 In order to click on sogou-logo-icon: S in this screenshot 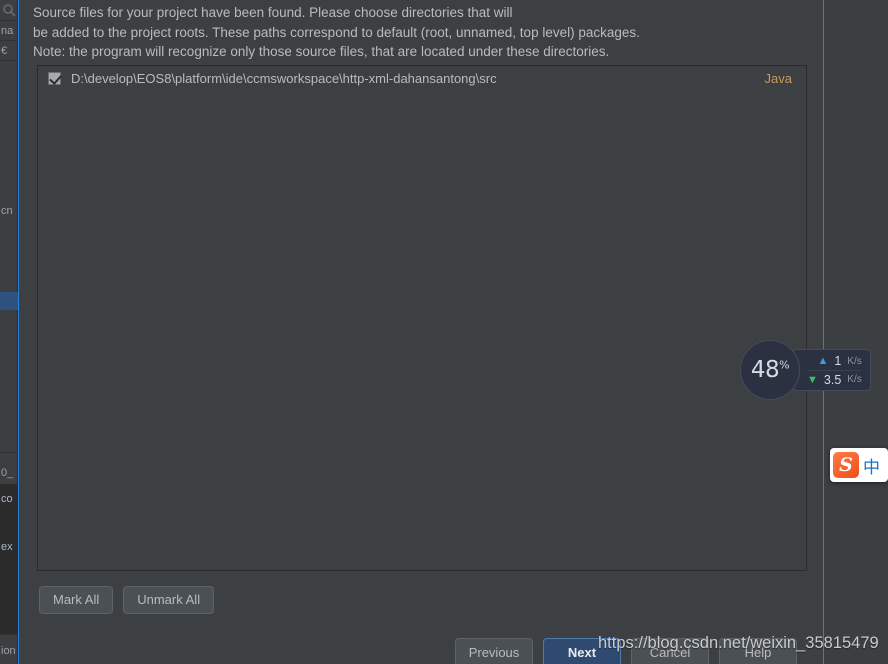, I will do `click(846, 465)`.